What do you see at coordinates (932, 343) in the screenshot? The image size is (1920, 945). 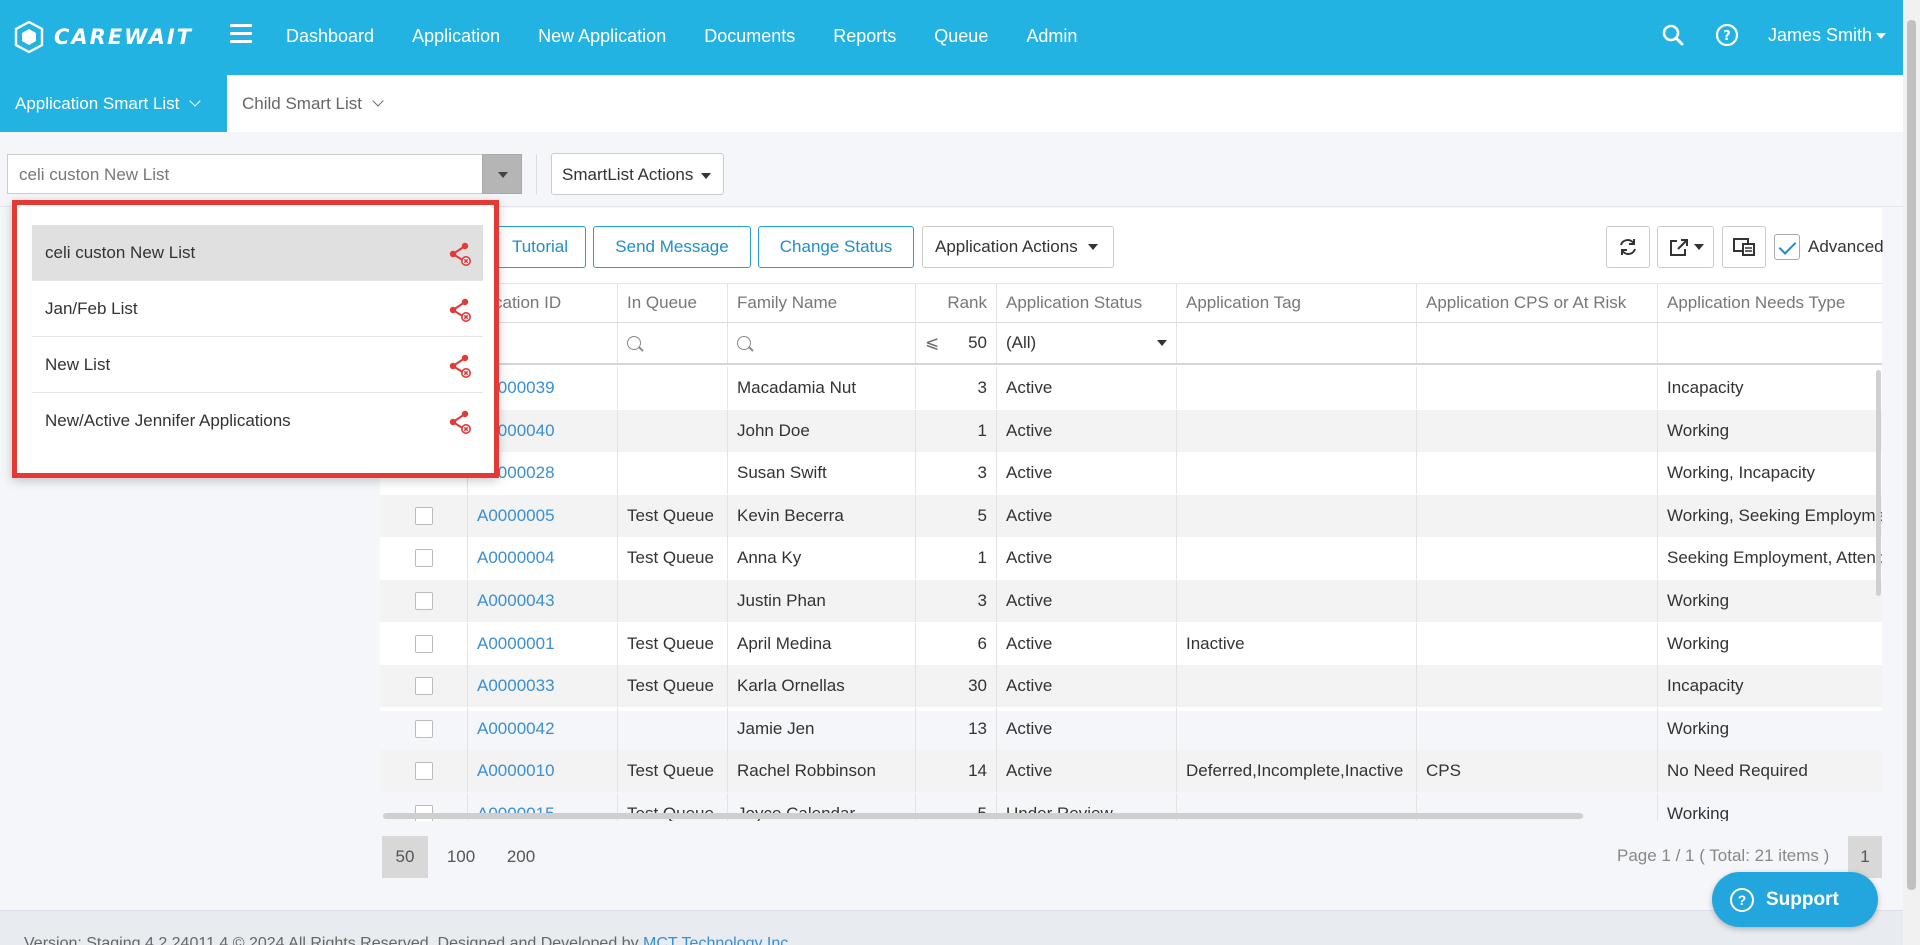 I see `filter-operator-icon: ⩽` at bounding box center [932, 343].